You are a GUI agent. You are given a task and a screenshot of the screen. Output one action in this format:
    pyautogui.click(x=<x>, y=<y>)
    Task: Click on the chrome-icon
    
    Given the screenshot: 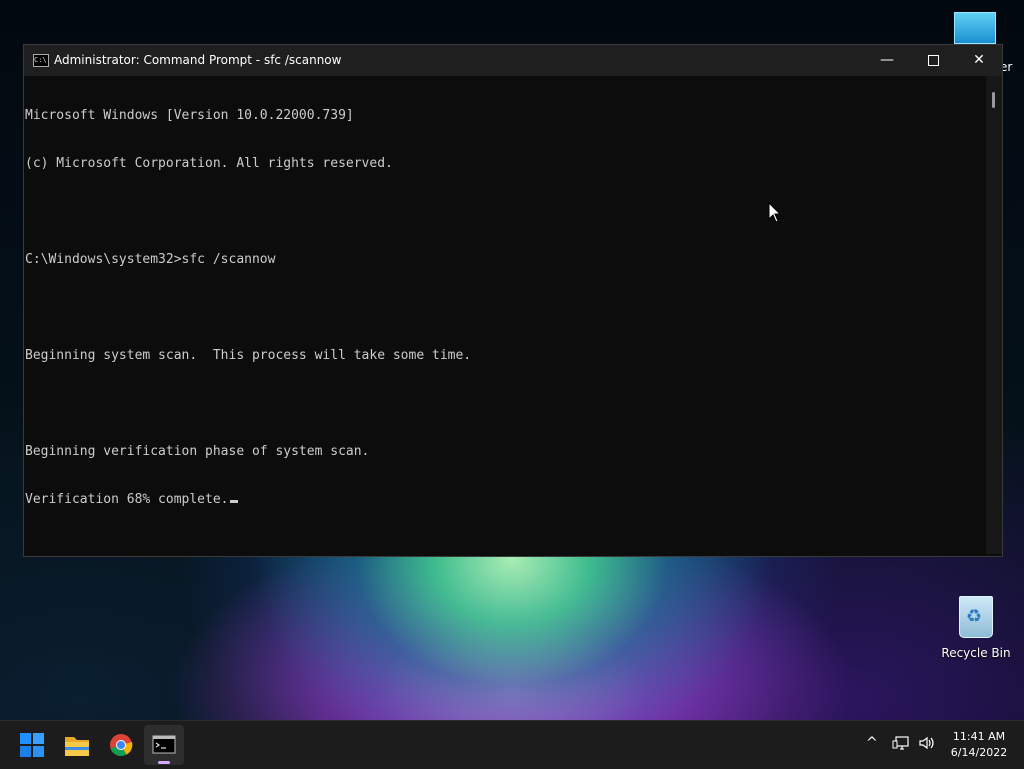 What is the action you would take?
    pyautogui.click(x=121, y=745)
    